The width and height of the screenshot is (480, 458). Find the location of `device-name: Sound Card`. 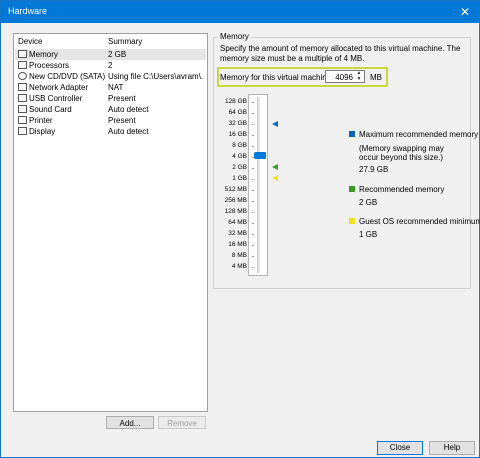

device-name: Sound Card is located at coordinates (50, 109).